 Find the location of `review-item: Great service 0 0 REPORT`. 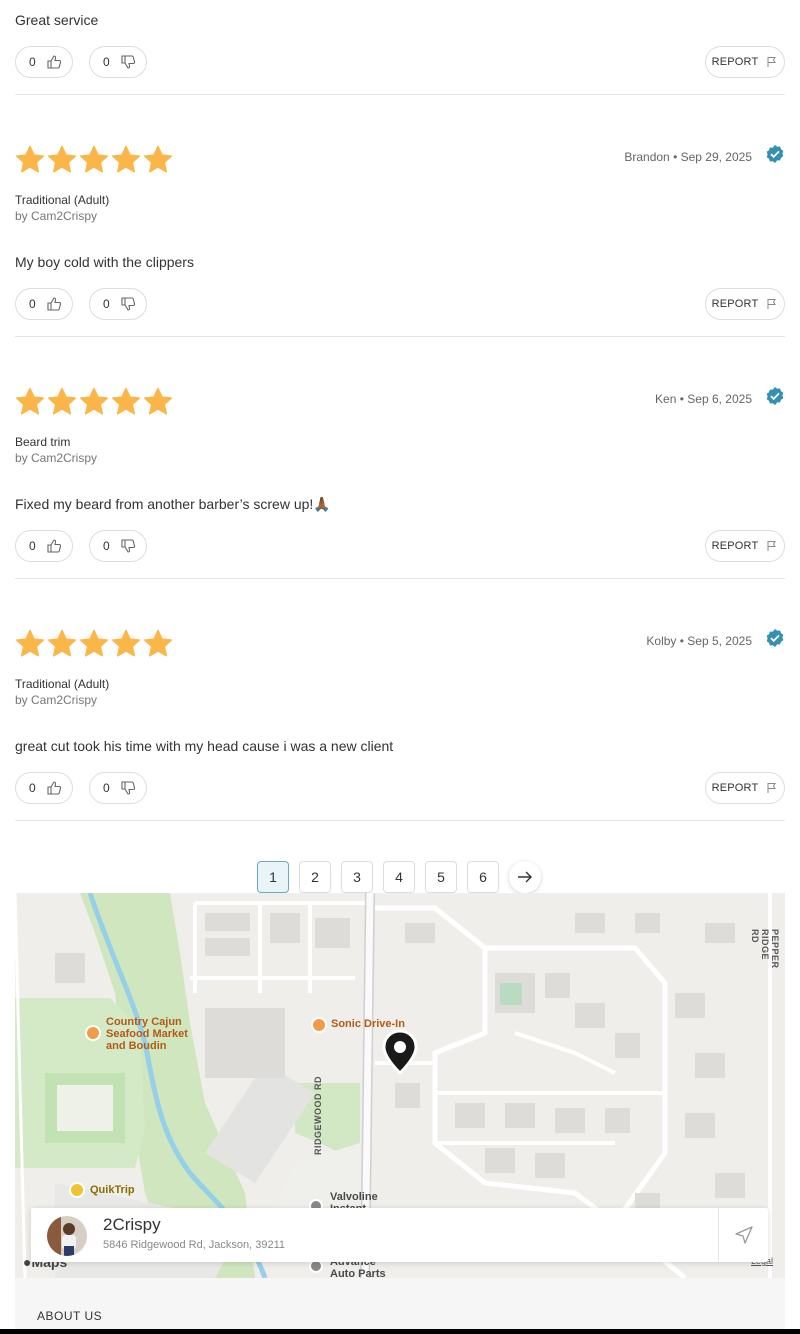

review-item: Great service 0 0 REPORT is located at coordinates (400, 47).